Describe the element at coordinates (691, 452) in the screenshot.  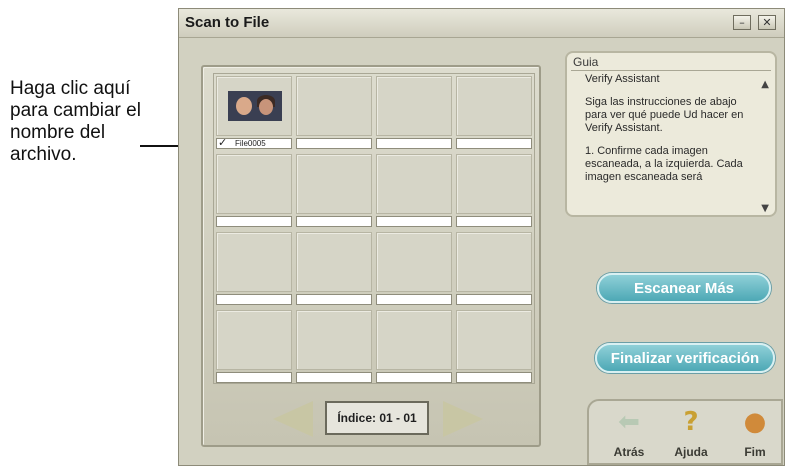
I see `help-label: Ajuda` at that location.